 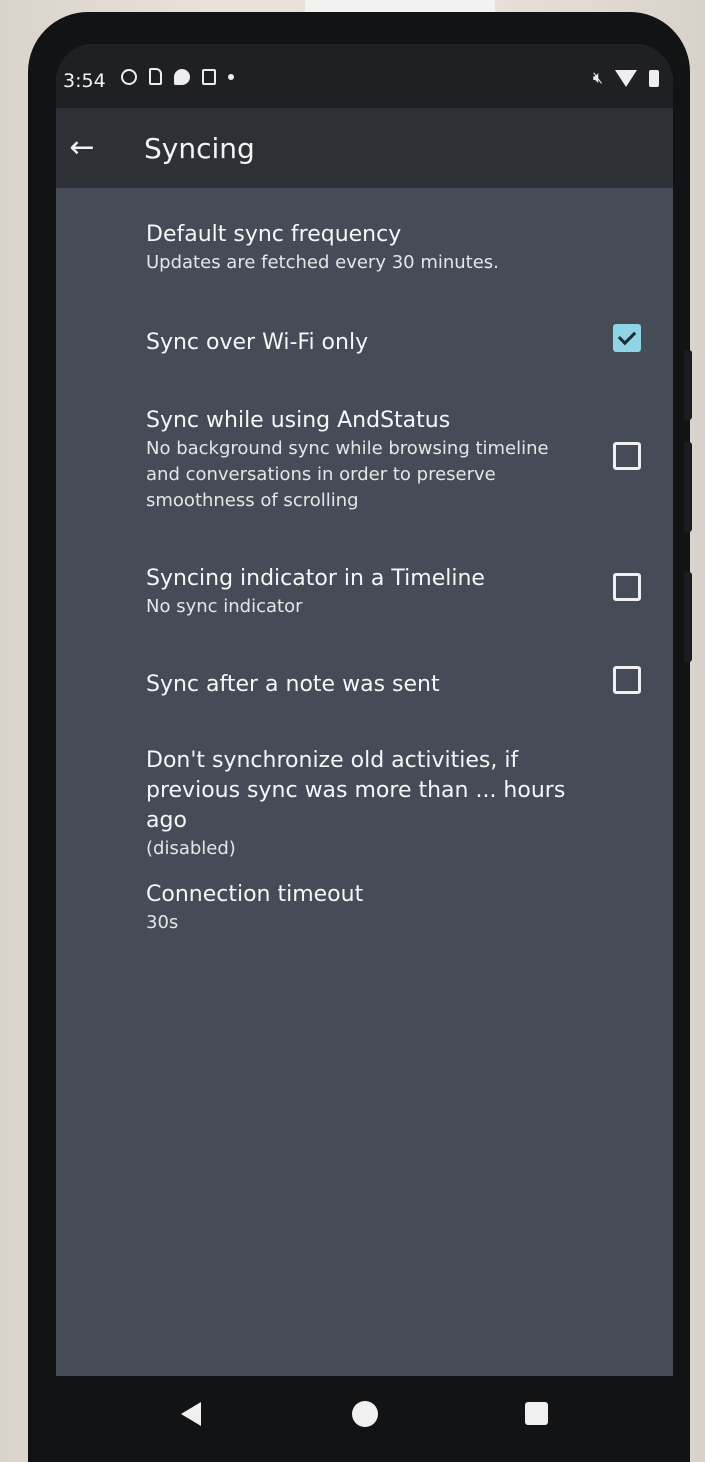 I want to click on syncing-indicator-checkbox, so click(x=627, y=587).